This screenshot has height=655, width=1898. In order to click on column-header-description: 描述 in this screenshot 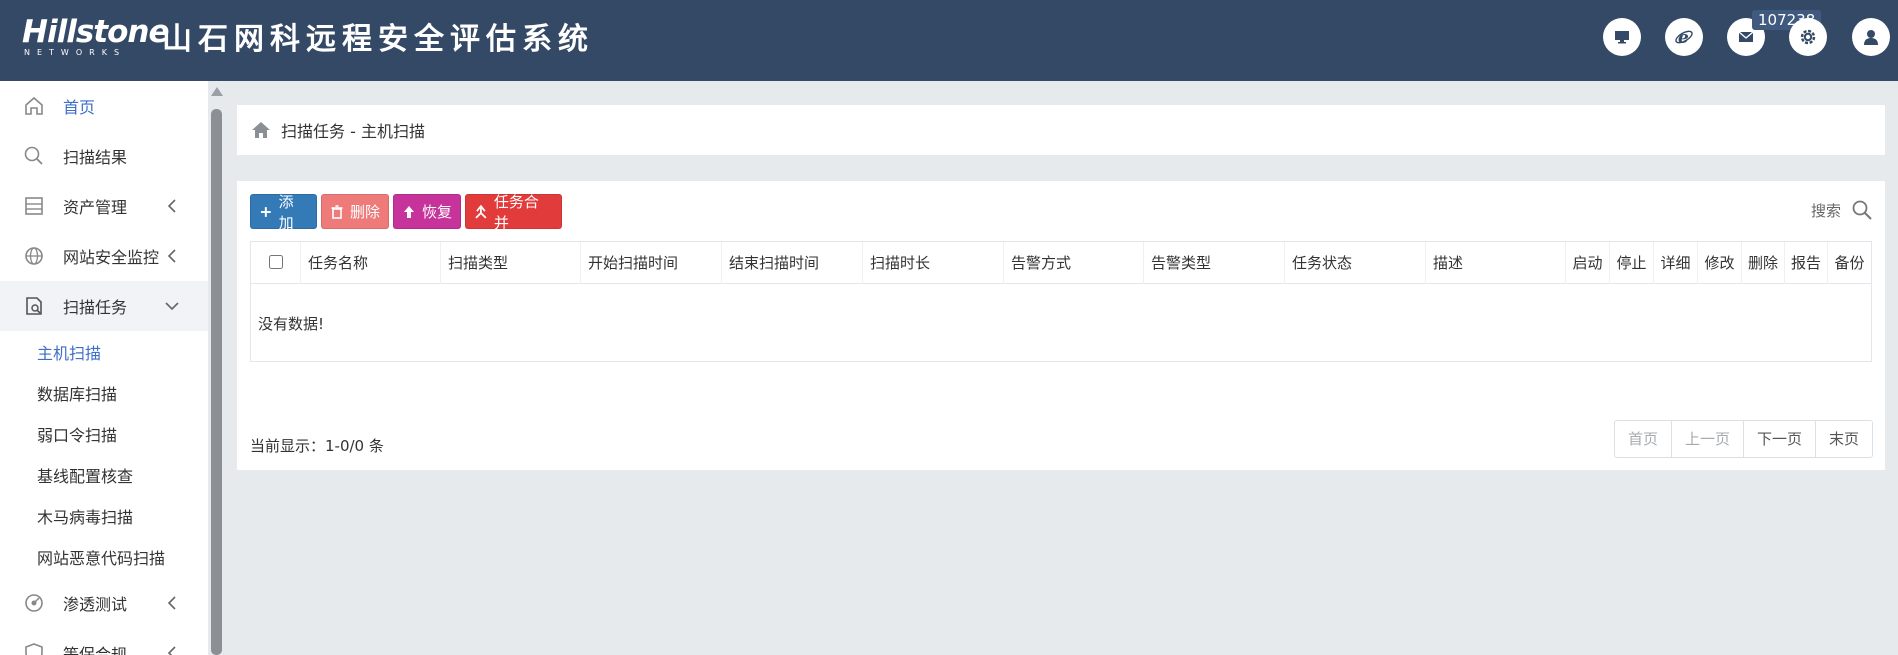, I will do `click(1496, 263)`.